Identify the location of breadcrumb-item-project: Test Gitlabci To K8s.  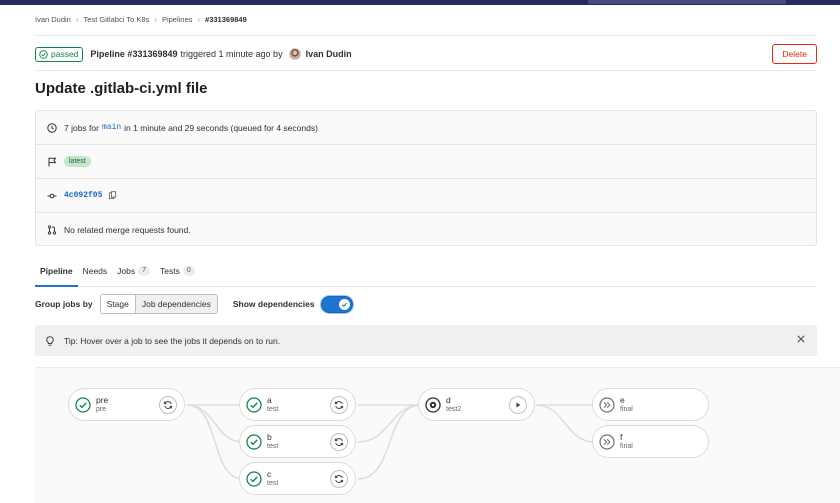
(117, 19).